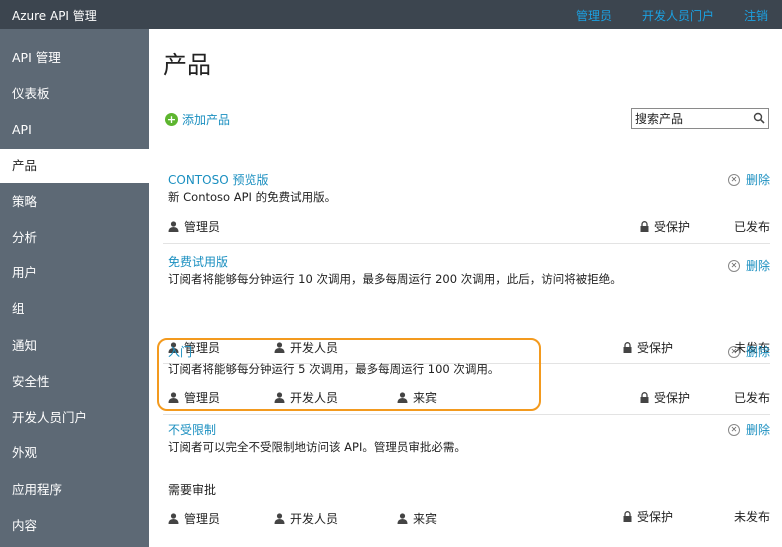 Image resolution: width=782 pixels, height=547 pixels. I want to click on group-guest: 来宾, so click(417, 518).